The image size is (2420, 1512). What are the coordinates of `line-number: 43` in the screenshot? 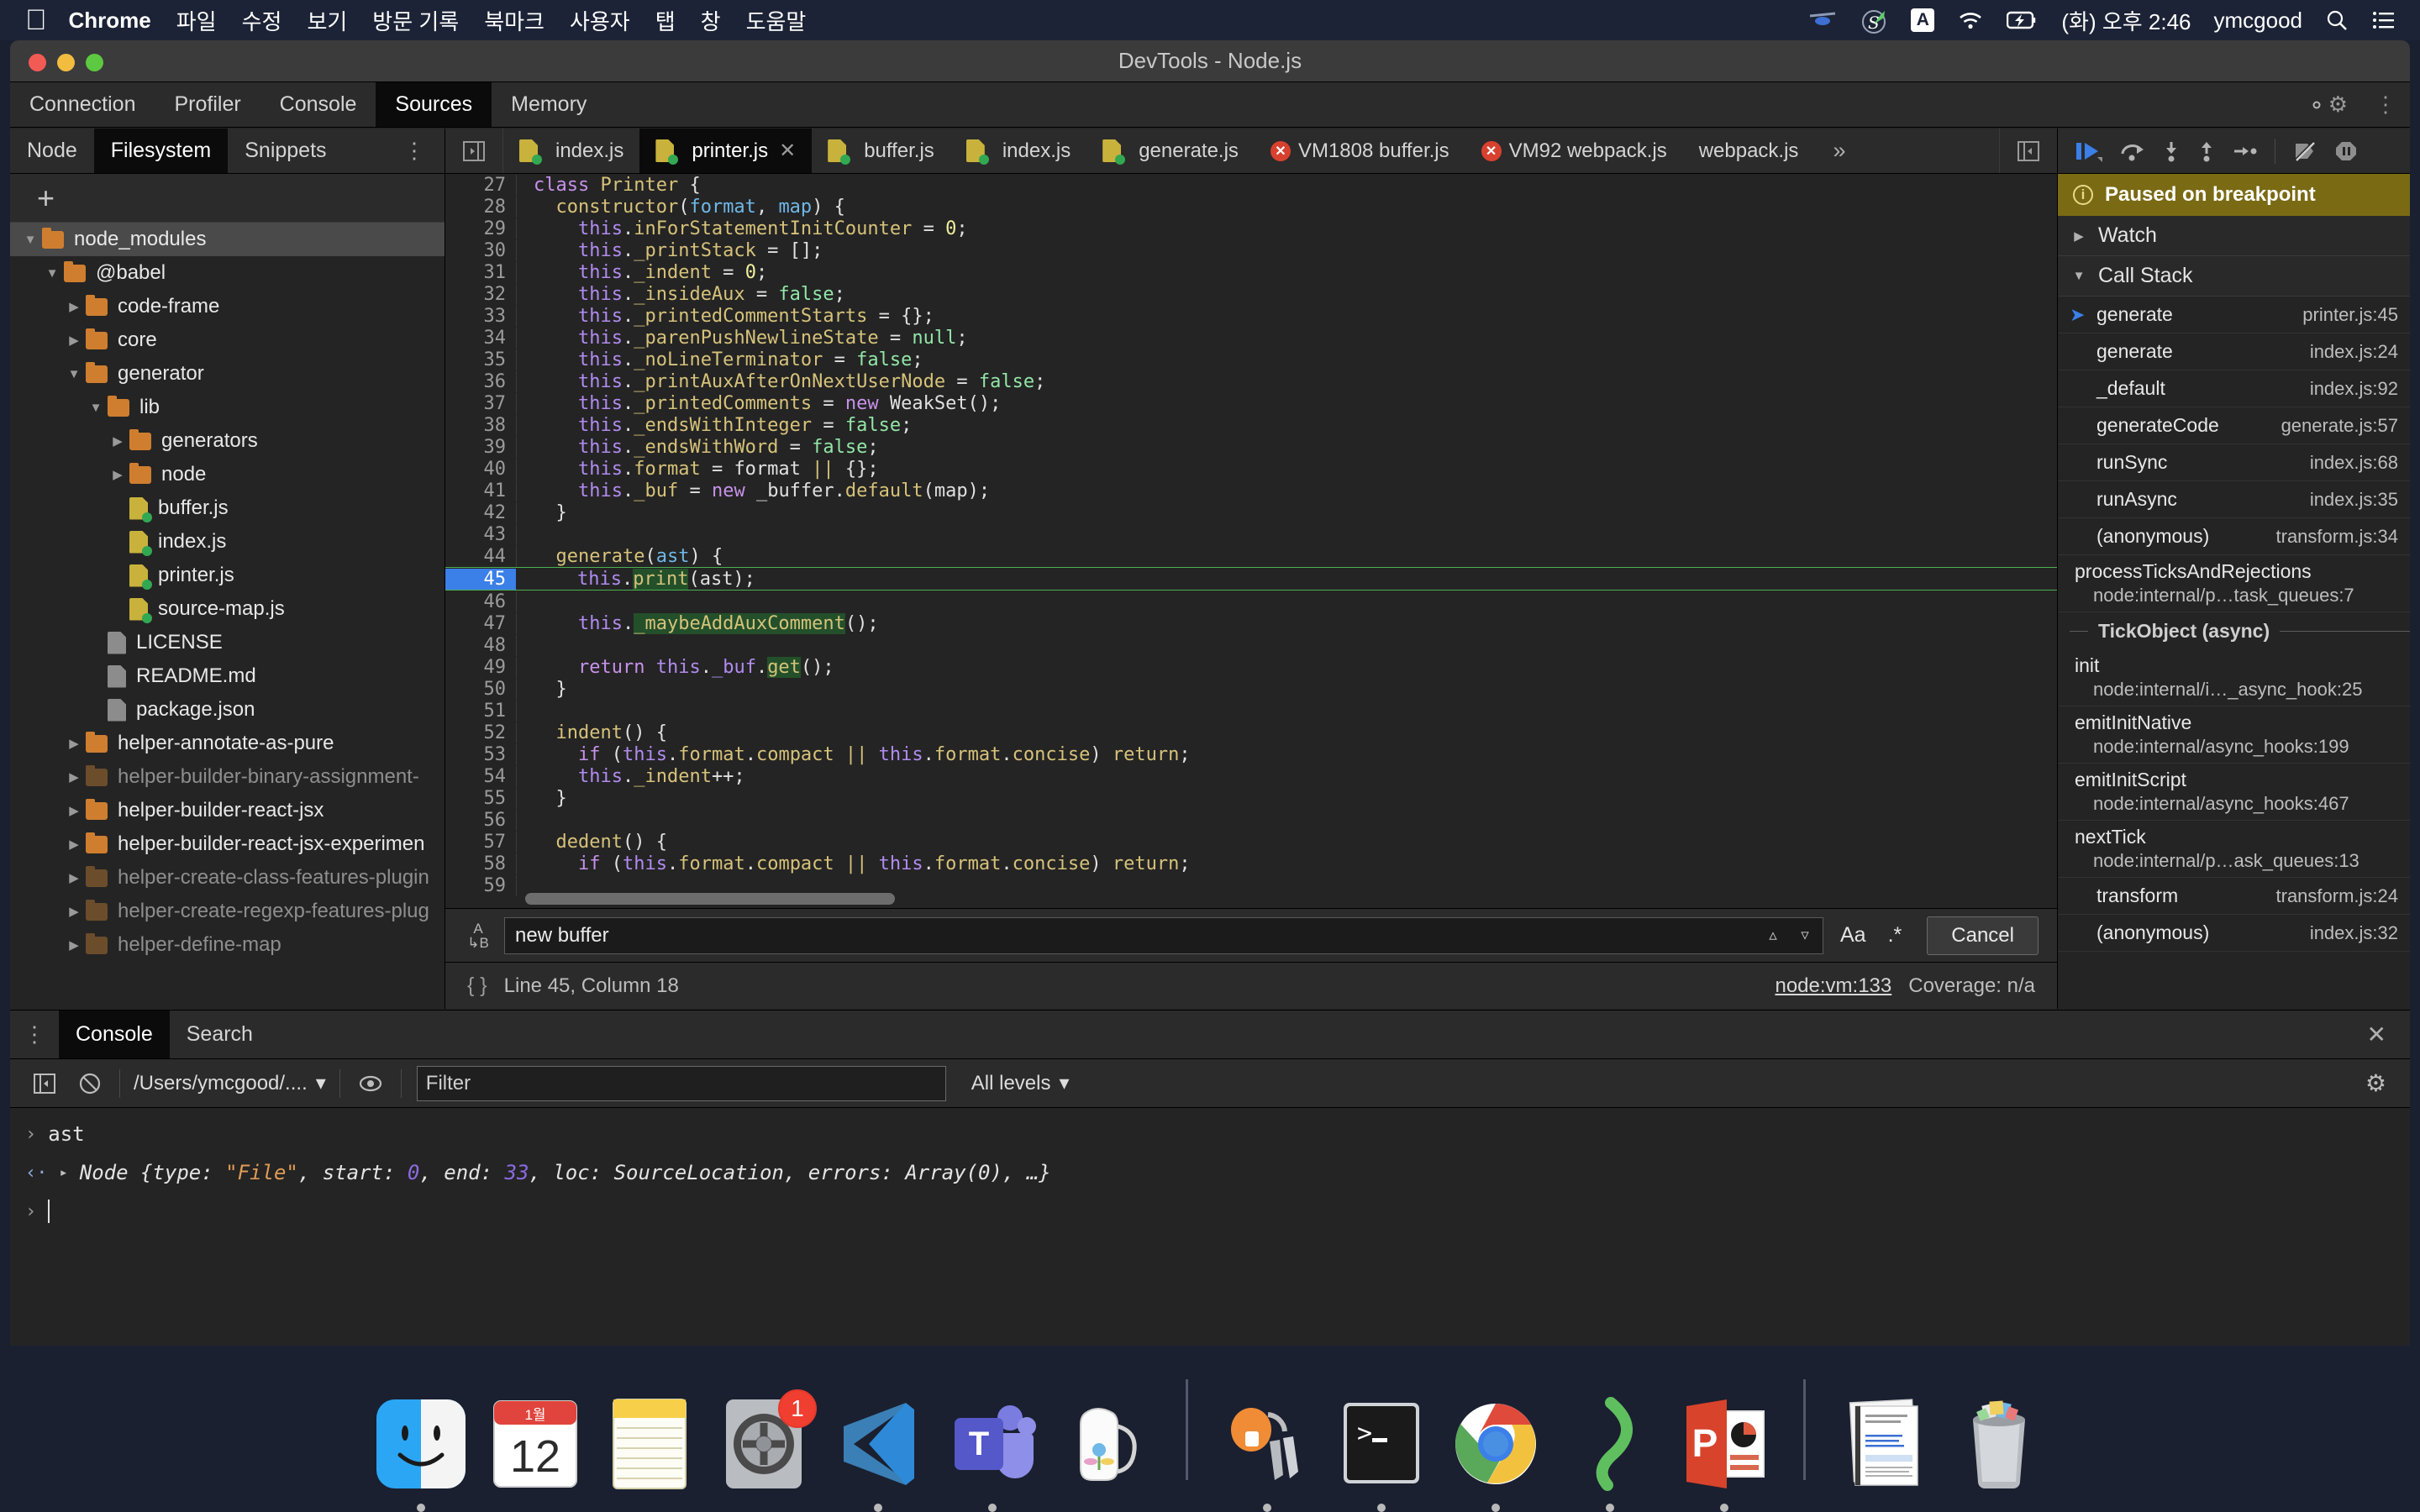 It's located at (481, 534).